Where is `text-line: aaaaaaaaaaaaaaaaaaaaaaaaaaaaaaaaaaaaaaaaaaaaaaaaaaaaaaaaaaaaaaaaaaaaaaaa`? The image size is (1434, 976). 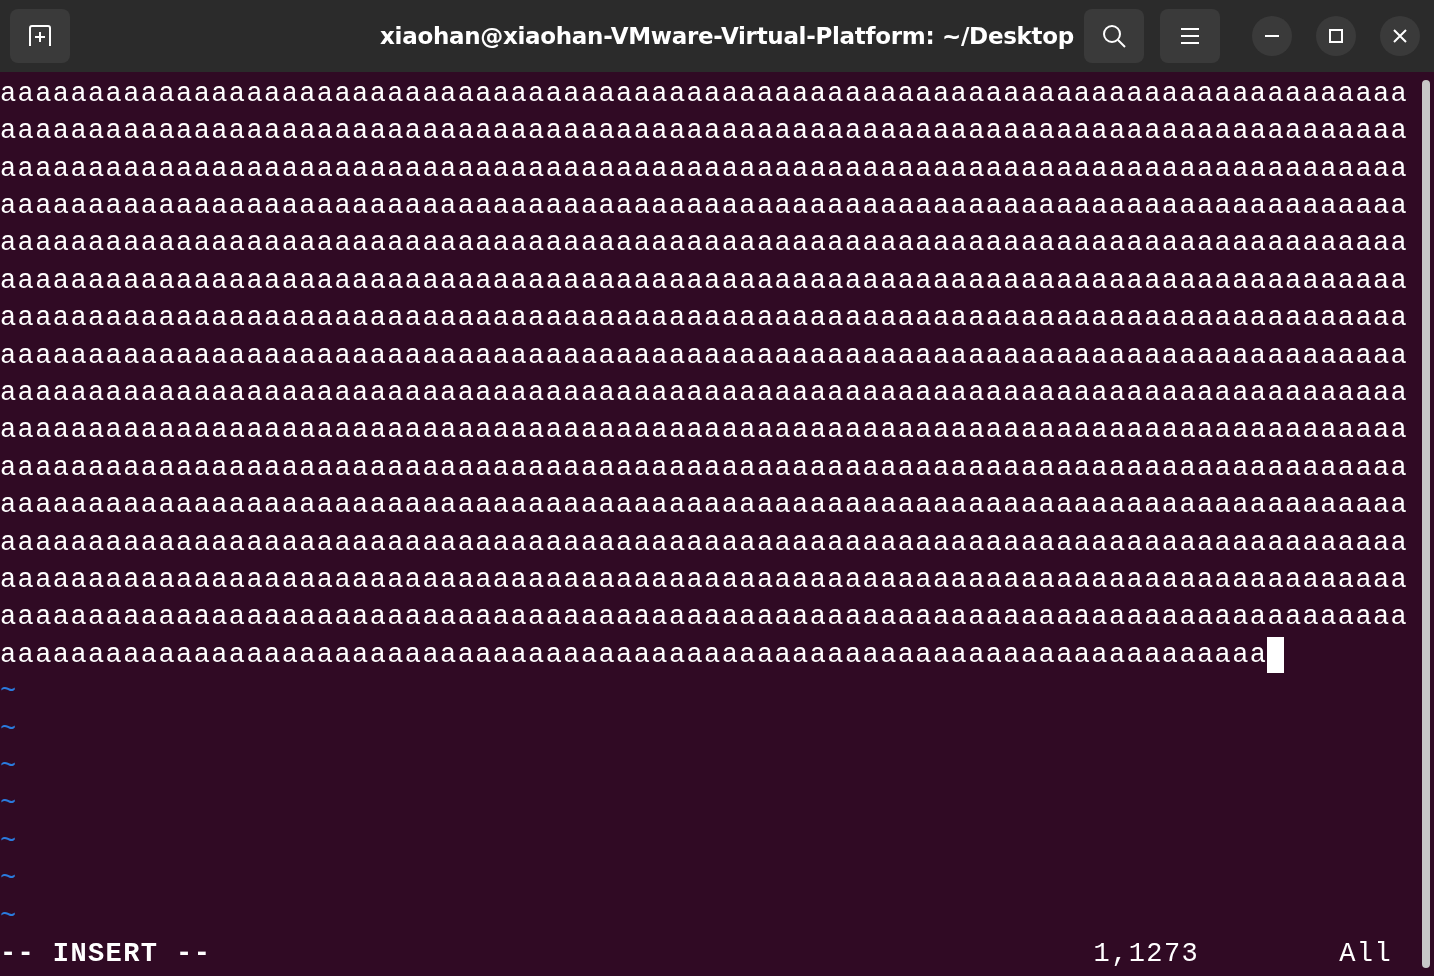 text-line: aaaaaaaaaaaaaaaaaaaaaaaaaaaaaaaaaaaaaaaaaaaaaaaaaaaaaaaaaaaaaaaaaaaaaaaa is located at coordinates (634, 655).